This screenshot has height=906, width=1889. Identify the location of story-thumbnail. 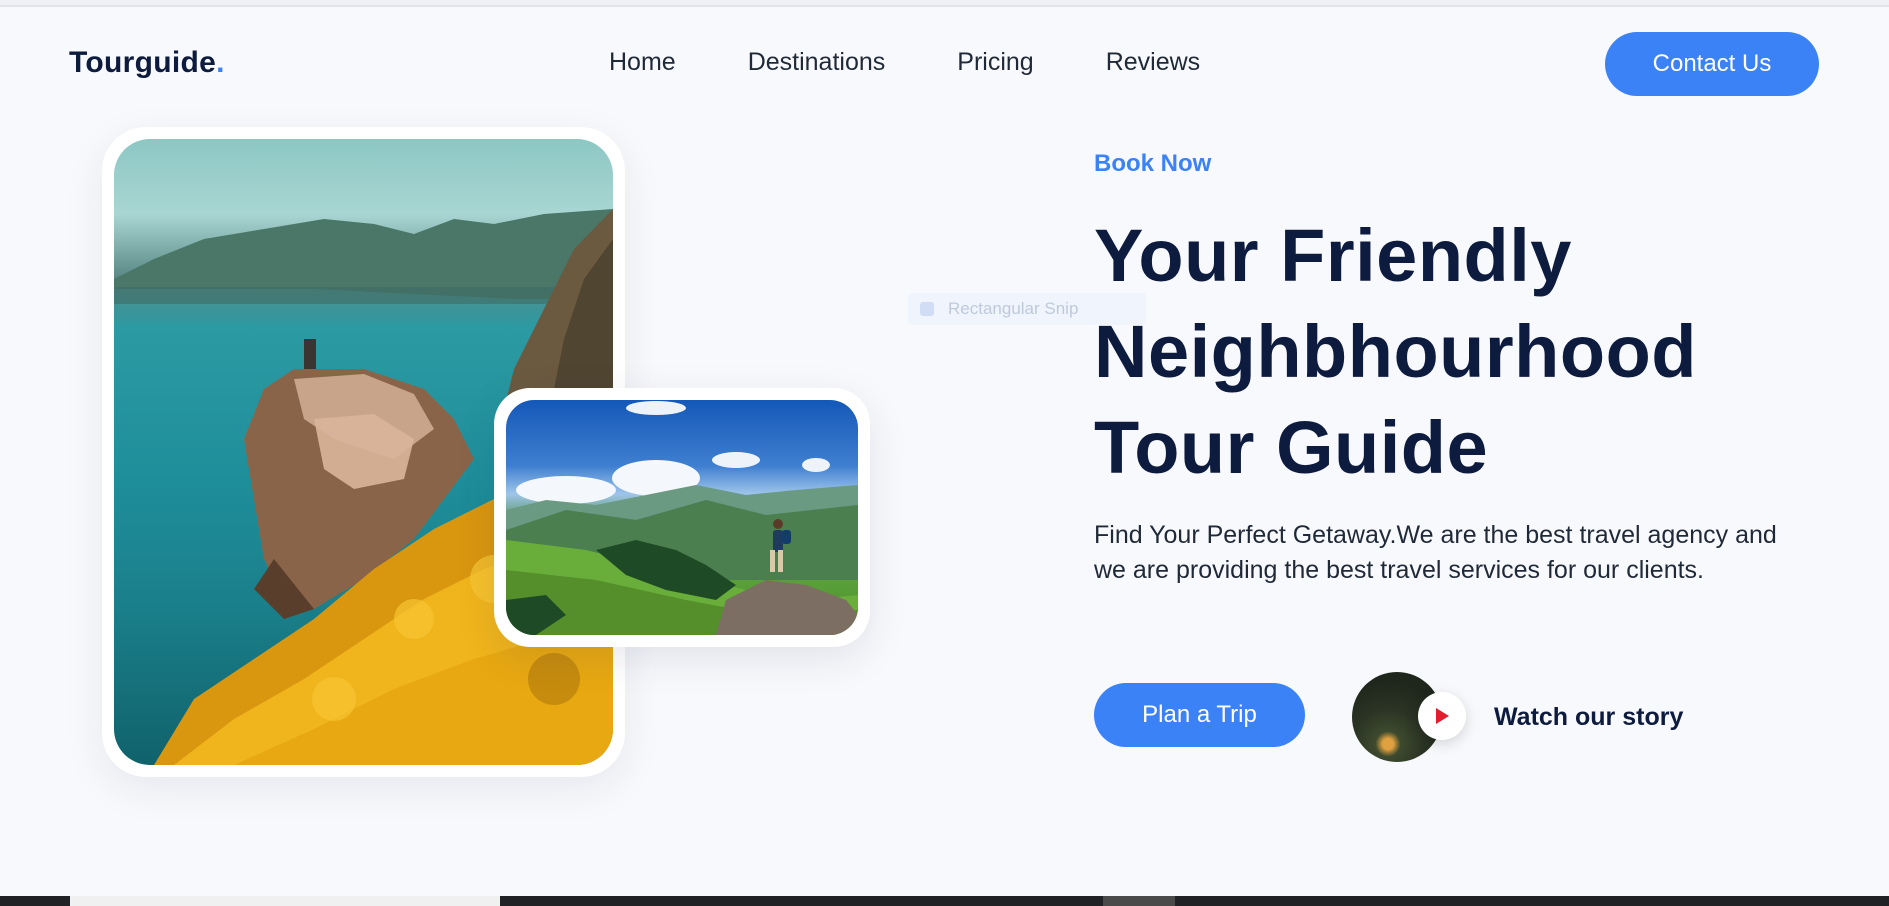
(1409, 717).